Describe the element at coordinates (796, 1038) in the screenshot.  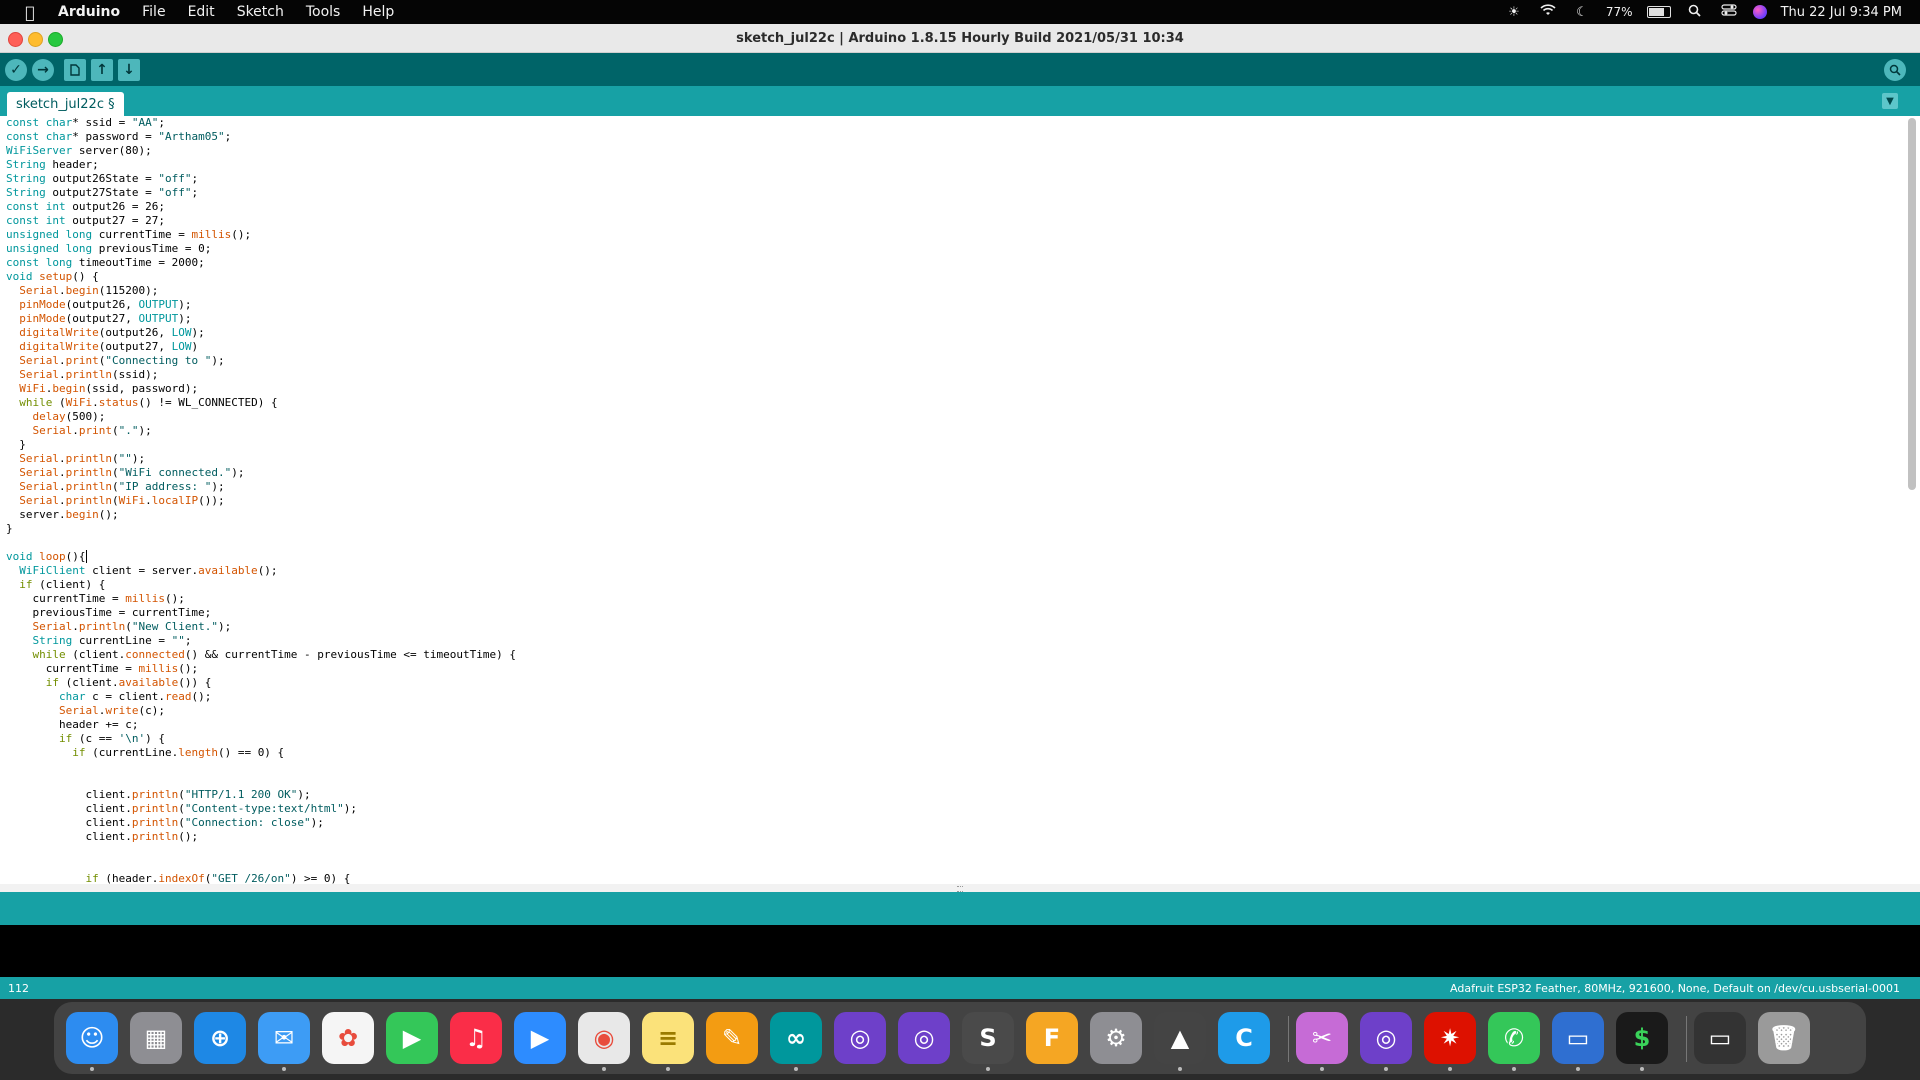
I see `arduino-icon: ∞` at that location.